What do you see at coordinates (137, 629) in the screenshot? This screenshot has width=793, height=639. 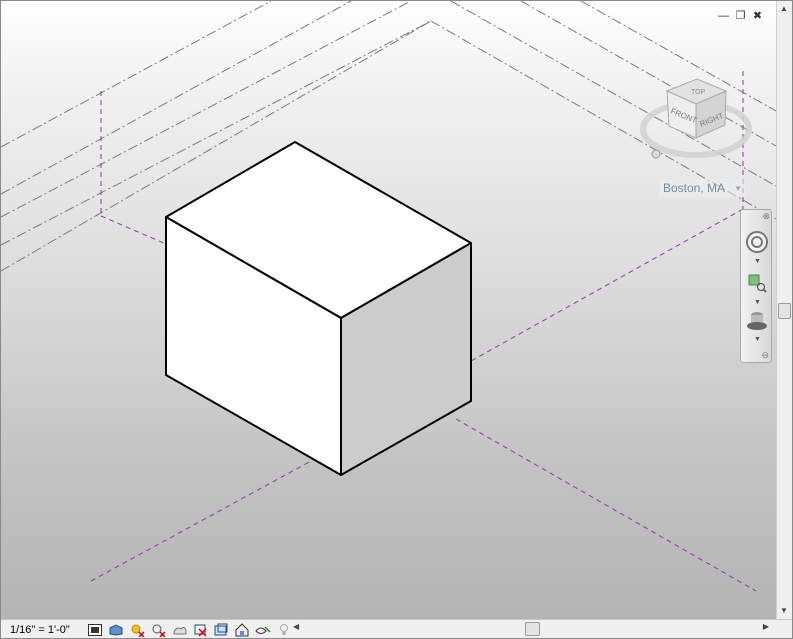 I see `sun-path-icon` at bounding box center [137, 629].